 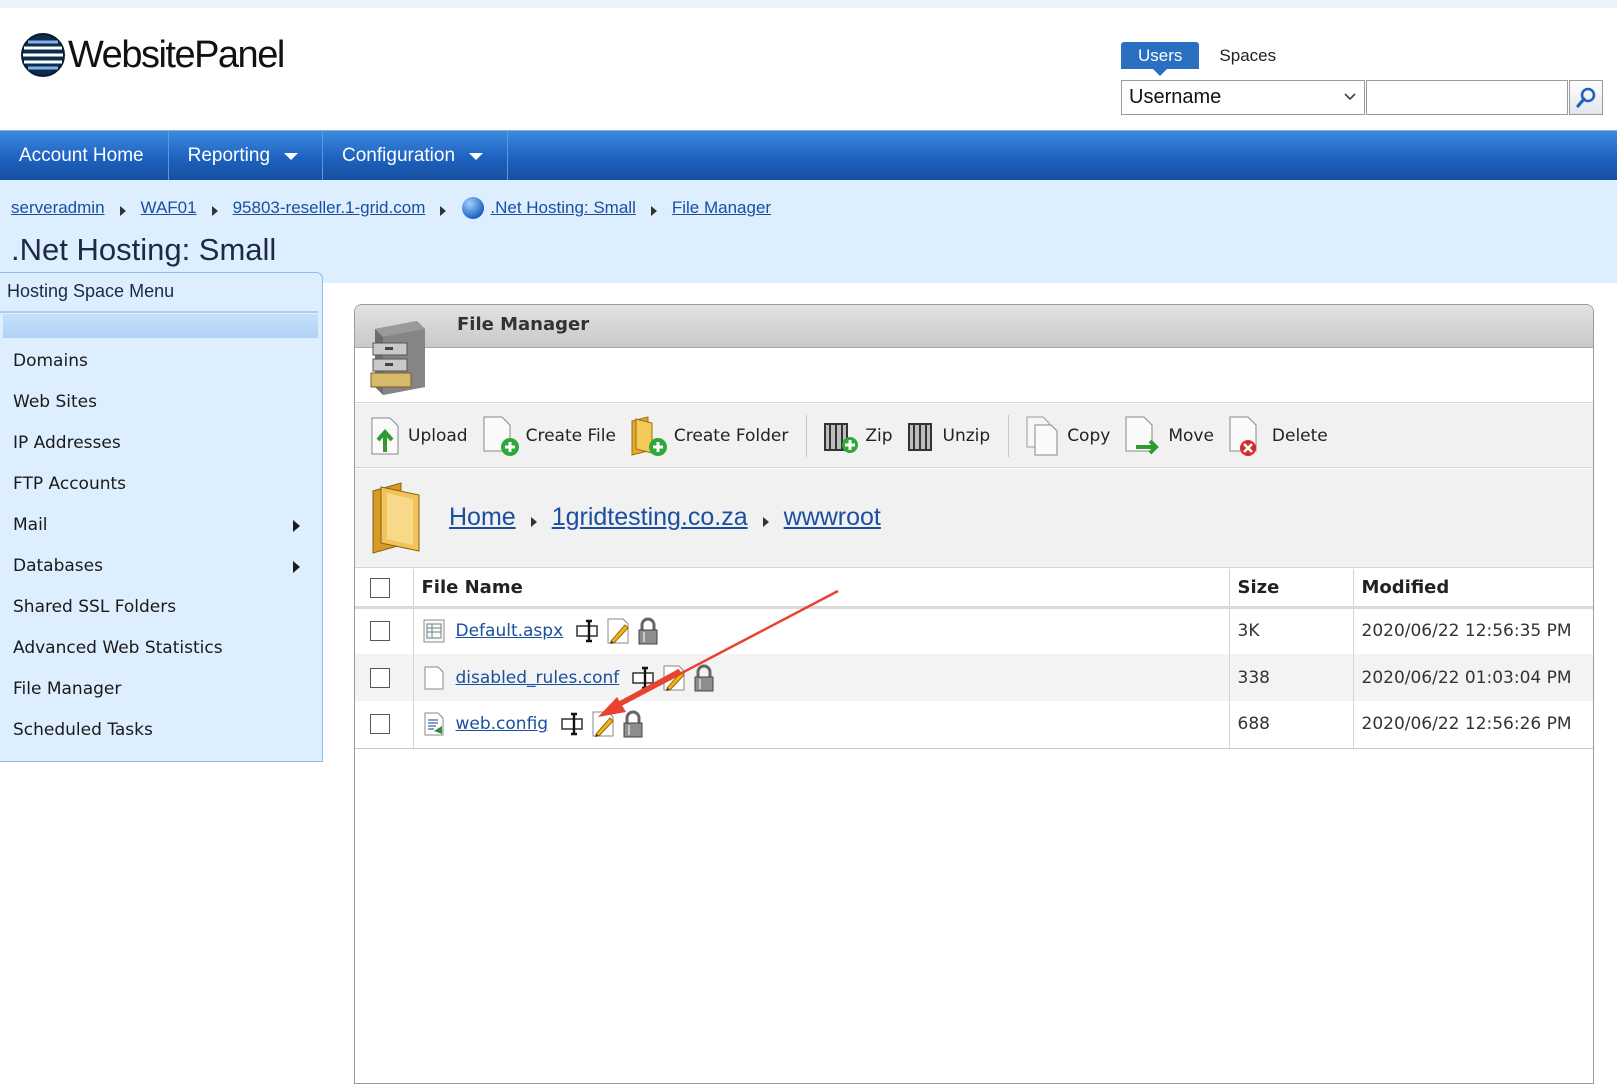 What do you see at coordinates (1247, 56) in the screenshot?
I see `tab-spaces: Spaces` at bounding box center [1247, 56].